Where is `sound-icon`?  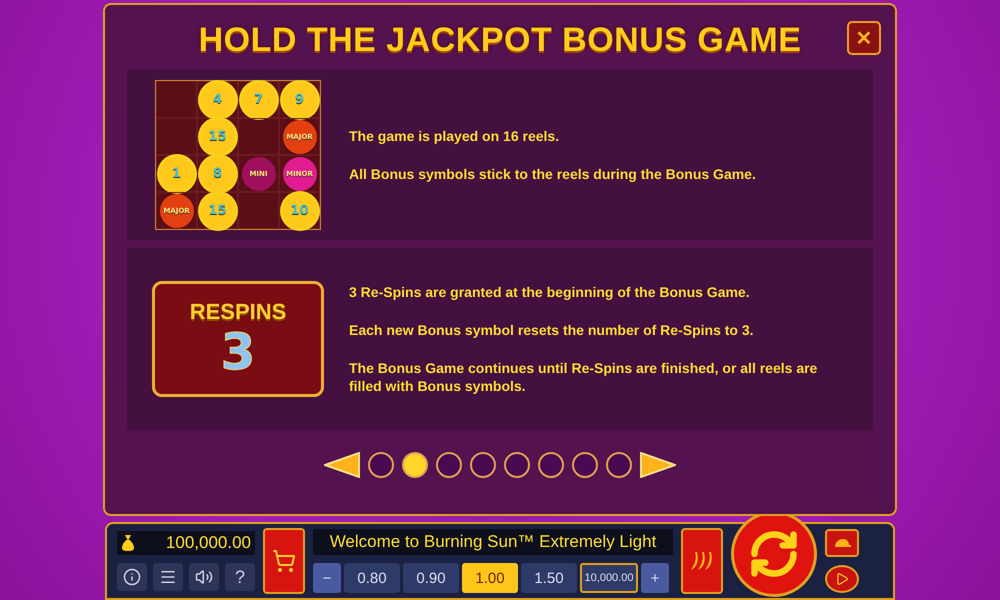
sound-icon is located at coordinates (204, 577).